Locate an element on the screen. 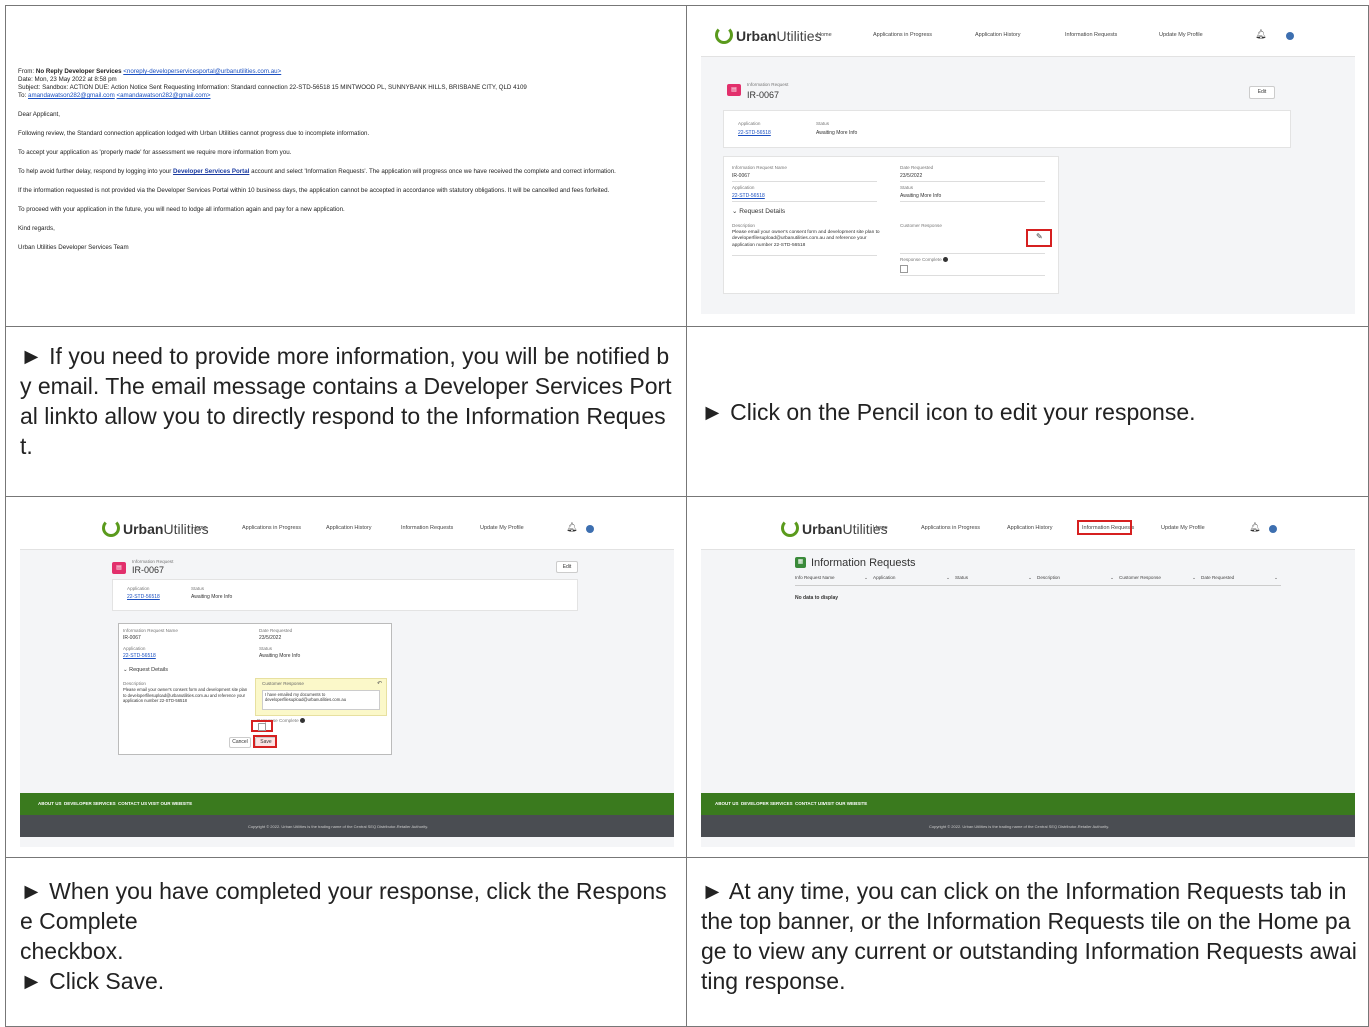 This screenshot has height=1027, width=1369. filter-customer-response: Customer Response ⌄ is located at coordinates (1159, 577).